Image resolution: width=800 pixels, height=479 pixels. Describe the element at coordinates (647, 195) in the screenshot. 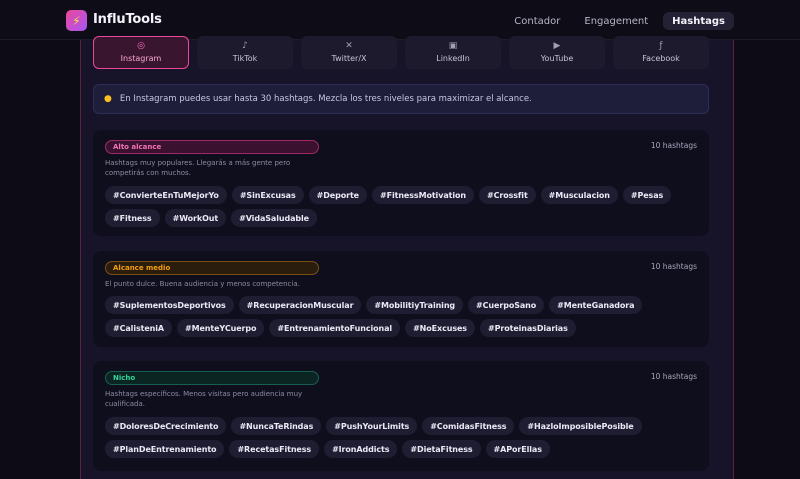

I see `hashtag-chip: #Pesas` at that location.